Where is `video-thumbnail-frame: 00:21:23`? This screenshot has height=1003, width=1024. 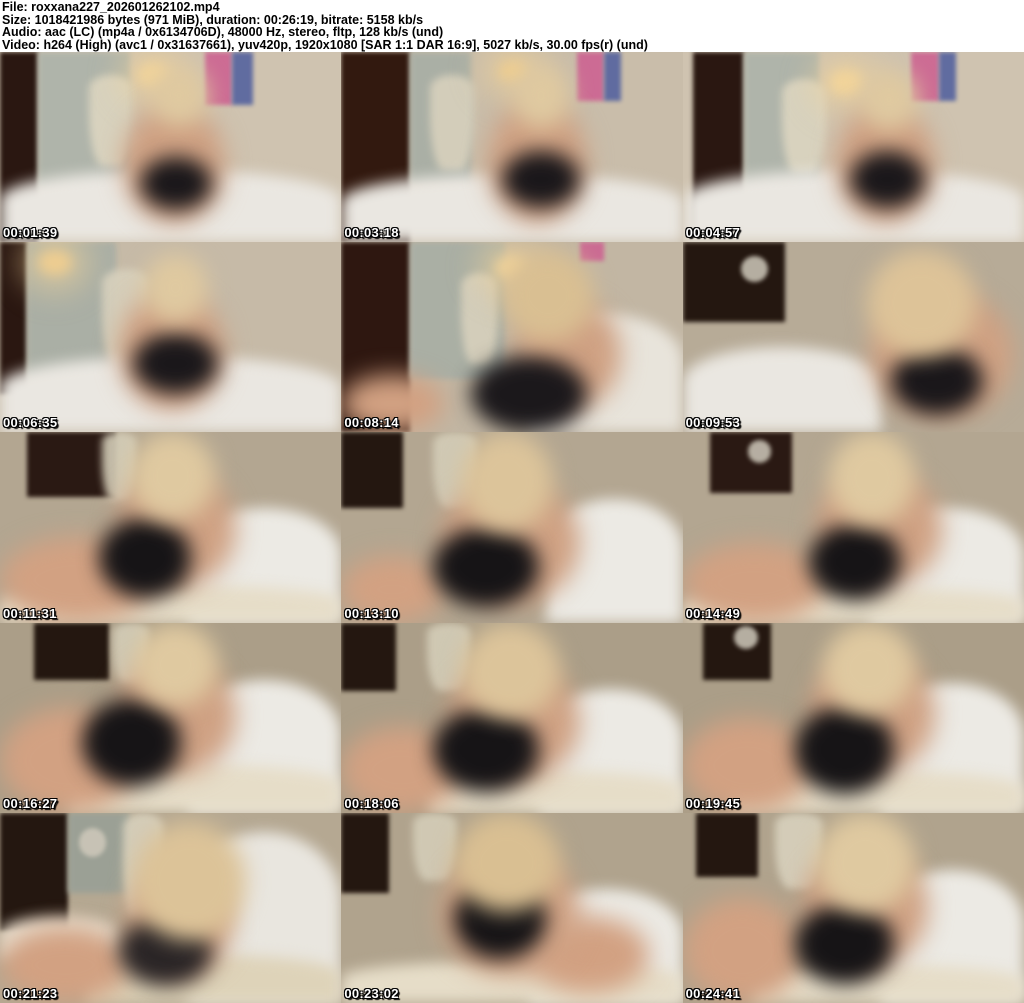
video-thumbnail-frame: 00:21:23 is located at coordinates (171, 907).